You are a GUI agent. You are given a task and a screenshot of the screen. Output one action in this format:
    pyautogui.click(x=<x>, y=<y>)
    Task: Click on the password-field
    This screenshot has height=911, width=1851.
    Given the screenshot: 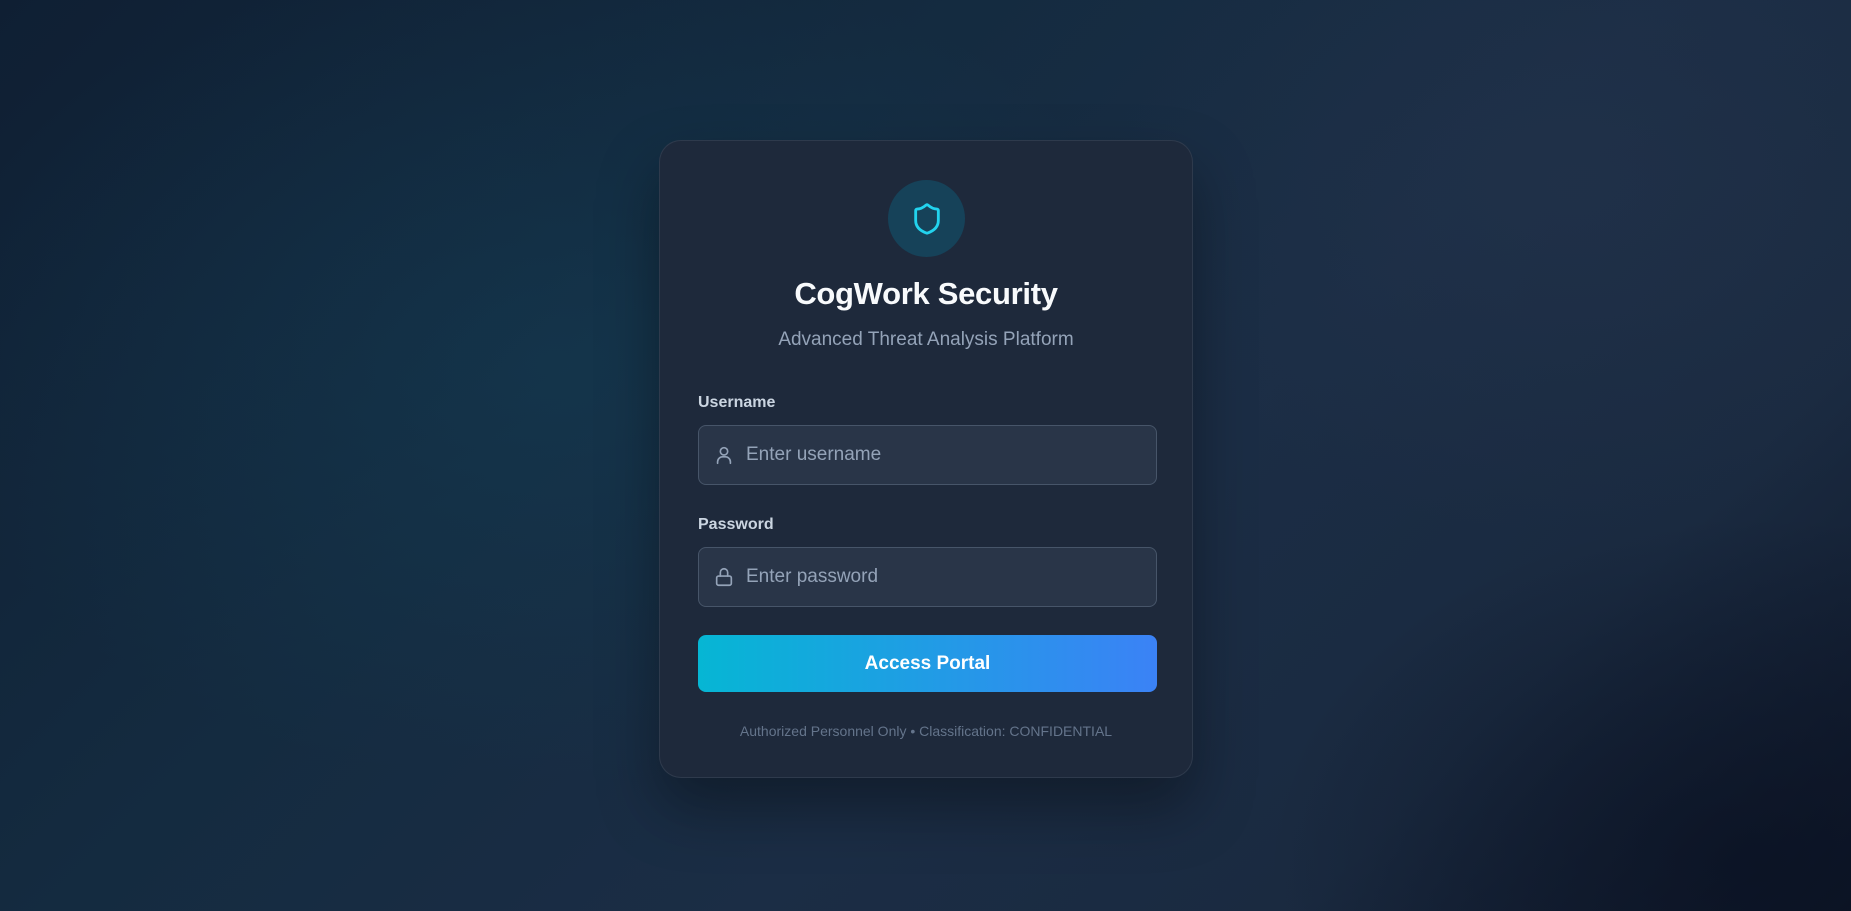 What is the action you would take?
    pyautogui.click(x=927, y=577)
    